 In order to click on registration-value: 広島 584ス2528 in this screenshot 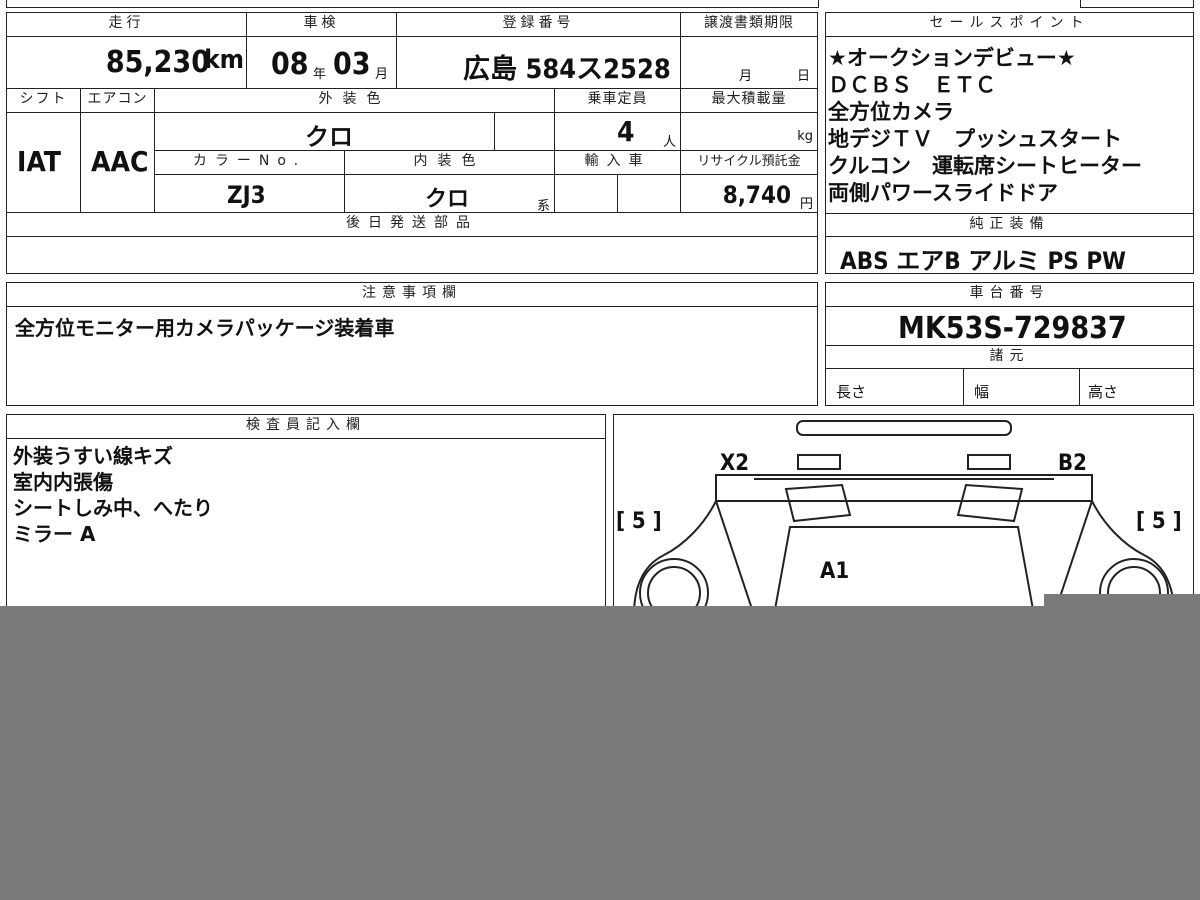, I will do `click(567, 69)`.